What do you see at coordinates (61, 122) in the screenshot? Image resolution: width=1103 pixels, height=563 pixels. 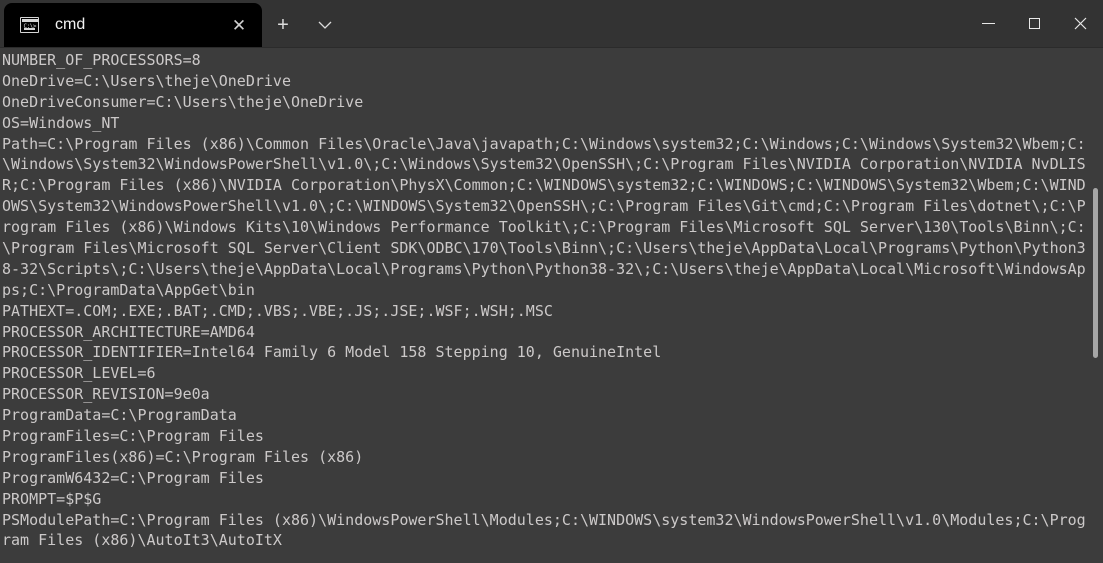 I see `terminal-line: OS=Windows_NT` at bounding box center [61, 122].